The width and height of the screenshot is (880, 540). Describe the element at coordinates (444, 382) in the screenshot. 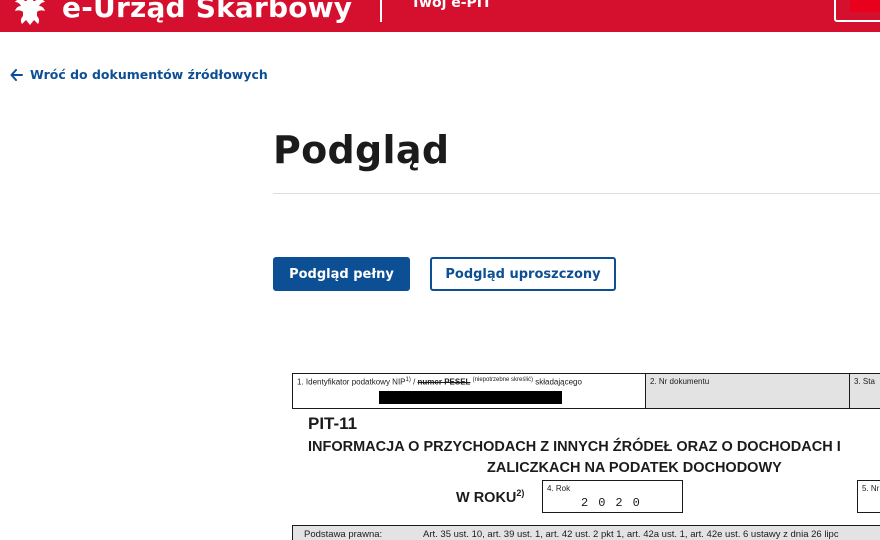

I see `struck-pesel-label: numer PESEL` at that location.